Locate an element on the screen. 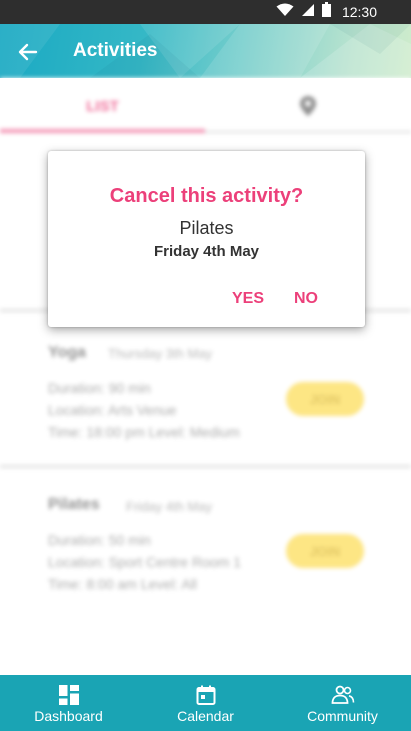 This screenshot has height=731, width=411. yes-button: YES is located at coordinates (248, 299).